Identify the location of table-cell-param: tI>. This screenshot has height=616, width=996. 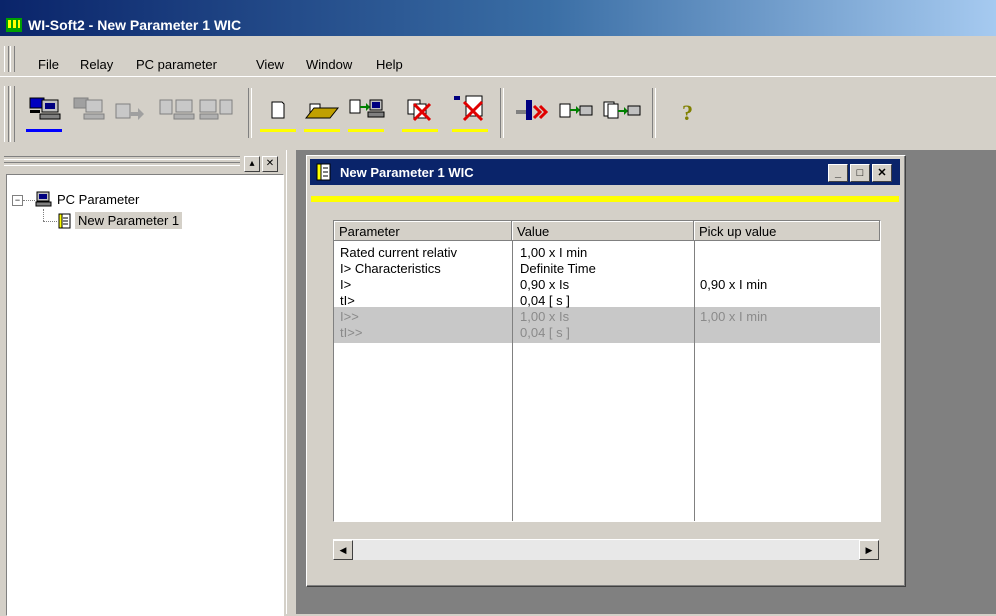
(347, 301).